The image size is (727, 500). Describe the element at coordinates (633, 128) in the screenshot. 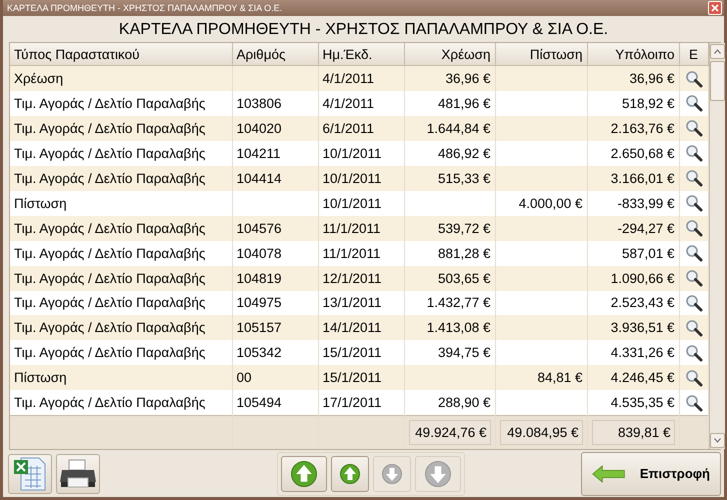

I see `table-cell: 2.163,76 €` at that location.